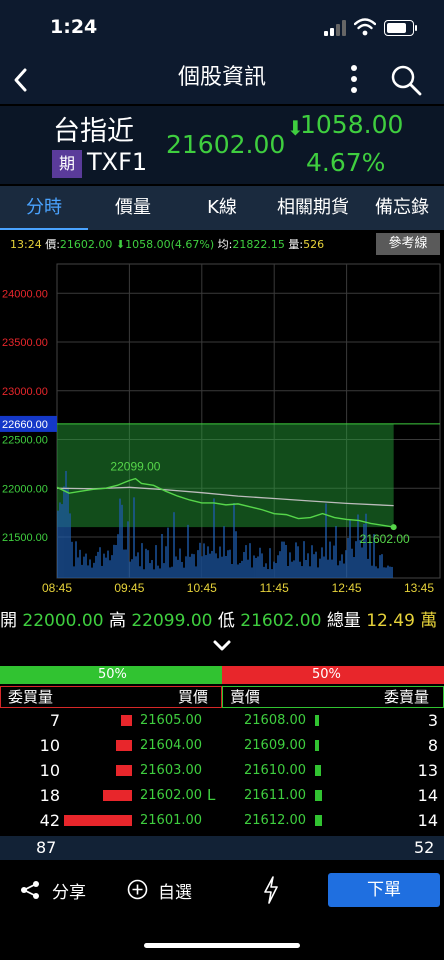 The height and width of the screenshot is (960, 444). What do you see at coordinates (46, 847) in the screenshot?
I see `total-bid-qty: 87` at bounding box center [46, 847].